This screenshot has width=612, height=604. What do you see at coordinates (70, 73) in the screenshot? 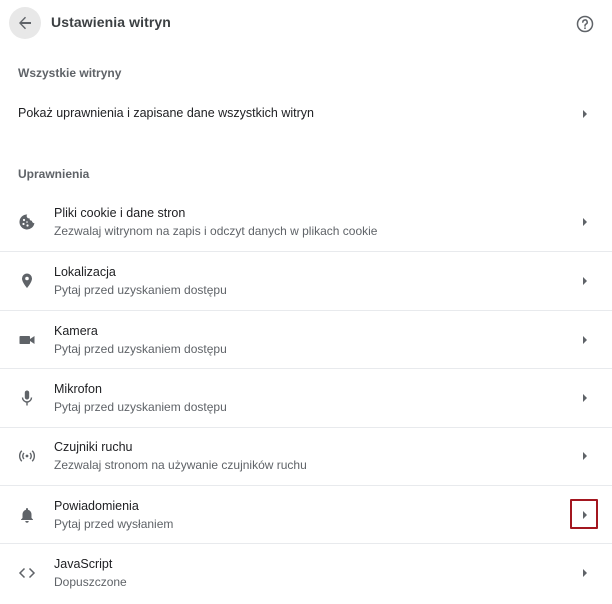
I see `section-title-all-sites: Wszystkie witryny` at bounding box center [70, 73].